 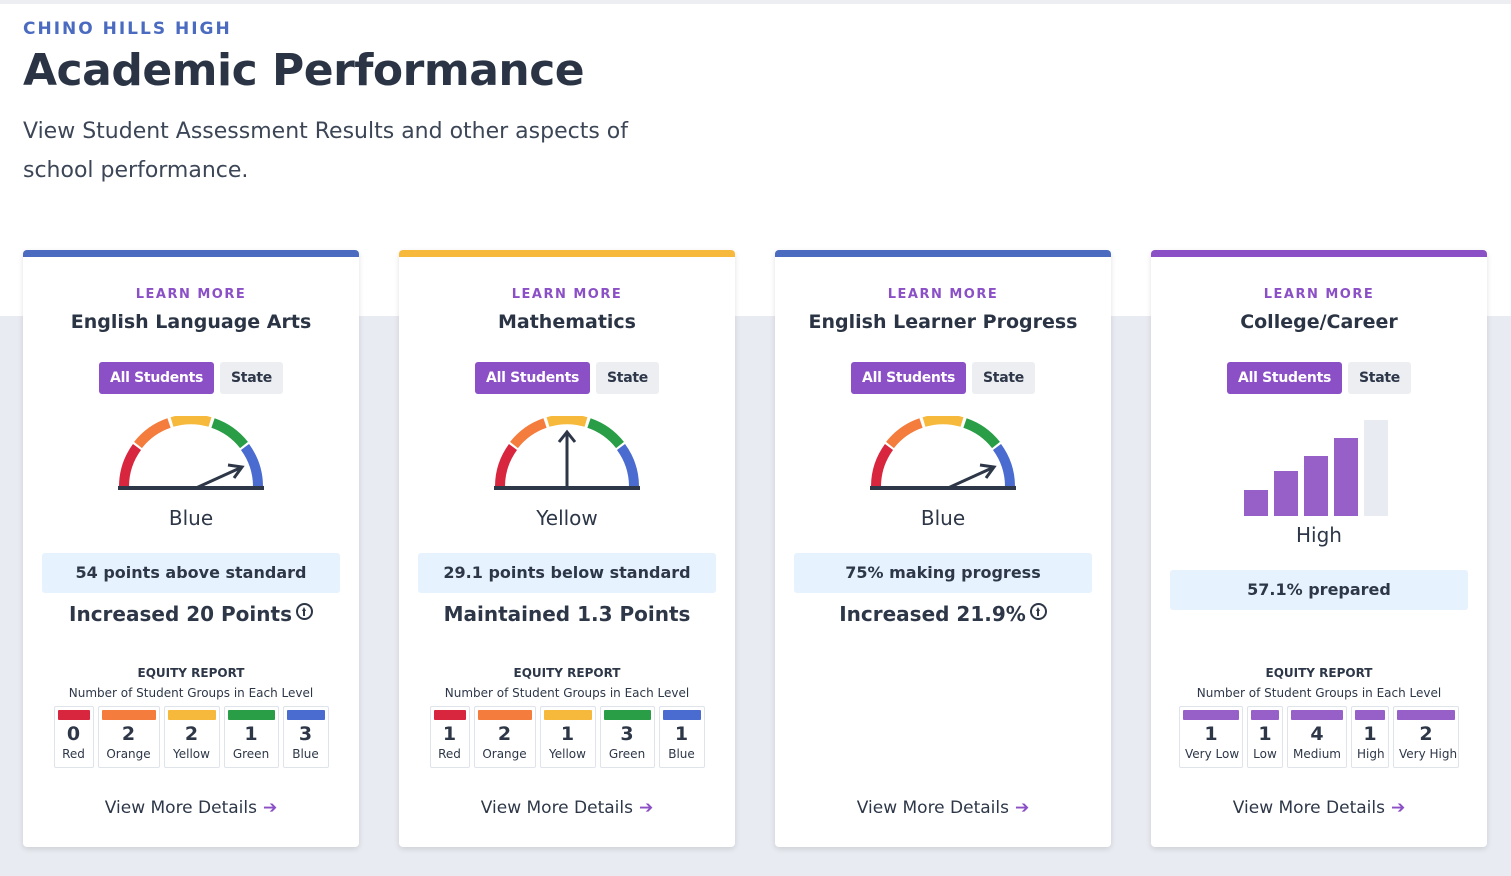 I want to click on equity-cell-blue: 3 Blue, so click(x=305, y=737).